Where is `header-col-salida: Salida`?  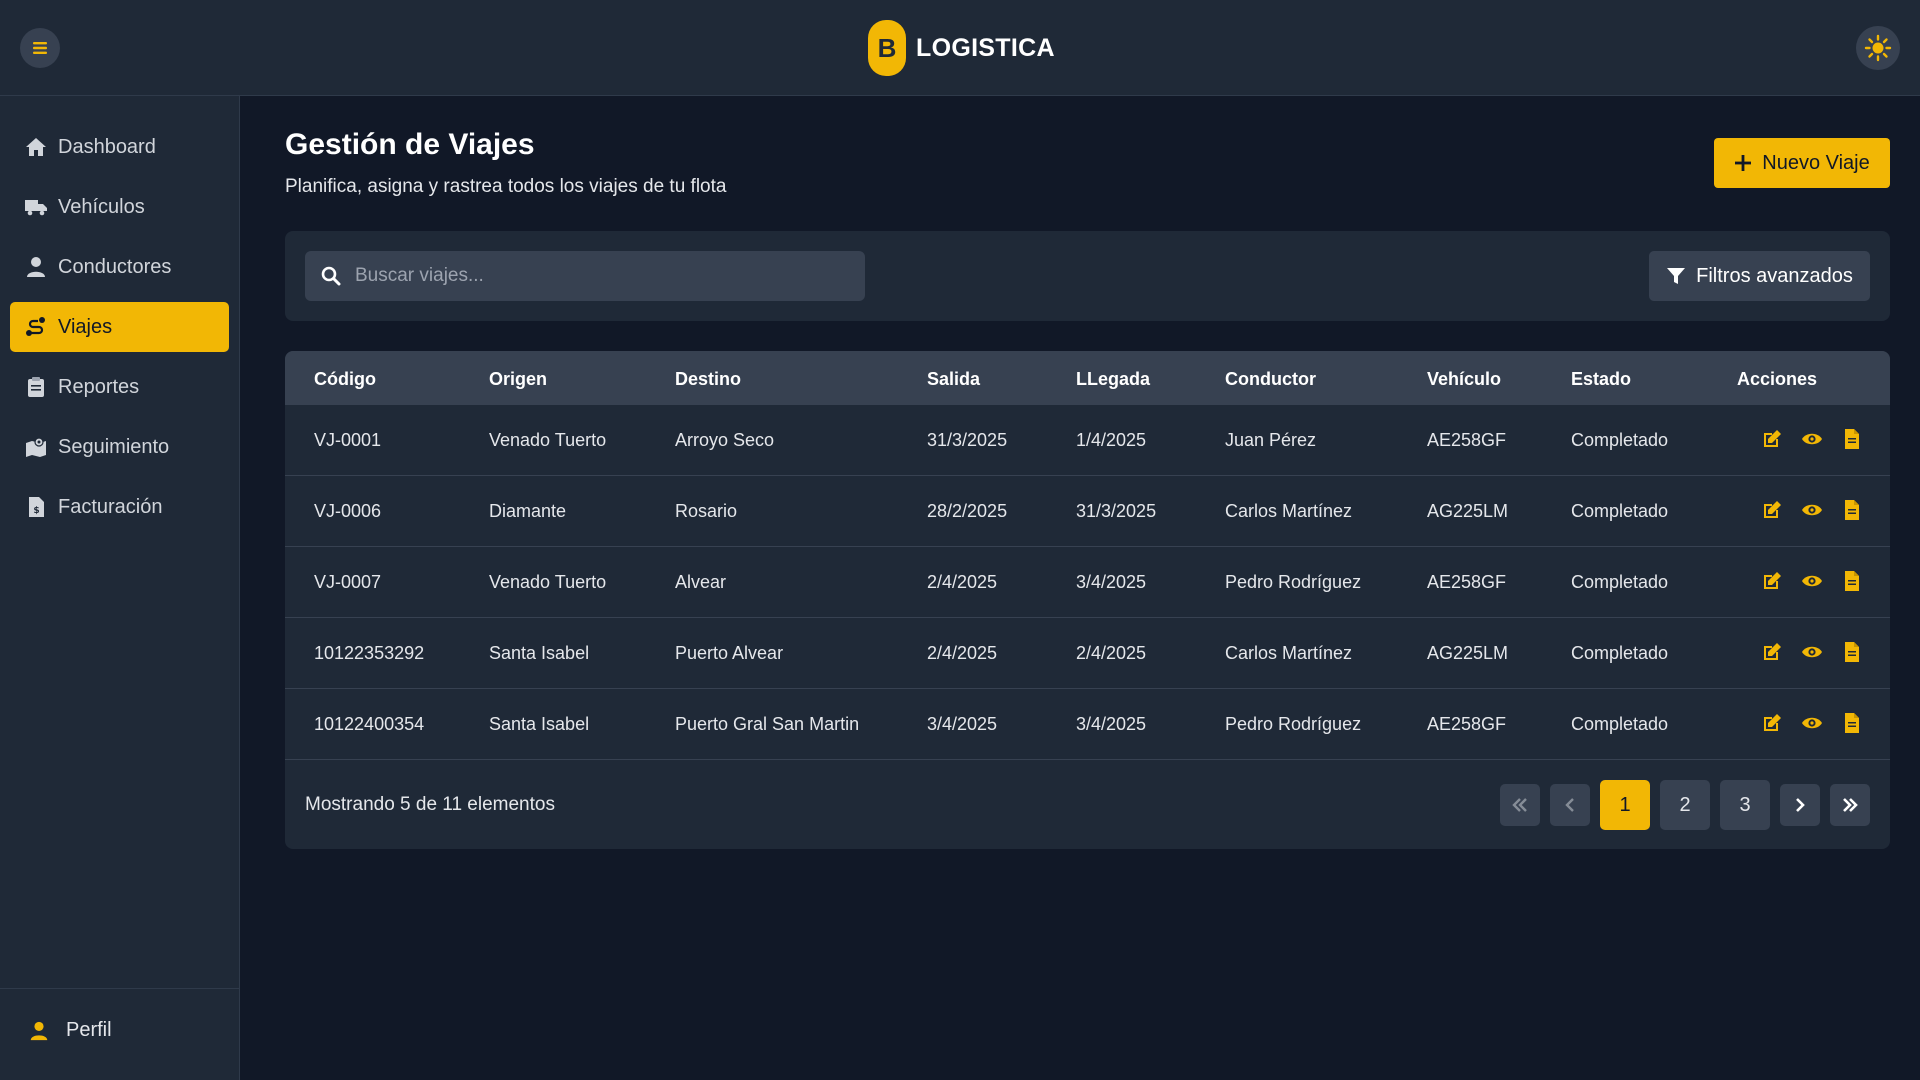
header-col-salida: Salida is located at coordinates (954, 379).